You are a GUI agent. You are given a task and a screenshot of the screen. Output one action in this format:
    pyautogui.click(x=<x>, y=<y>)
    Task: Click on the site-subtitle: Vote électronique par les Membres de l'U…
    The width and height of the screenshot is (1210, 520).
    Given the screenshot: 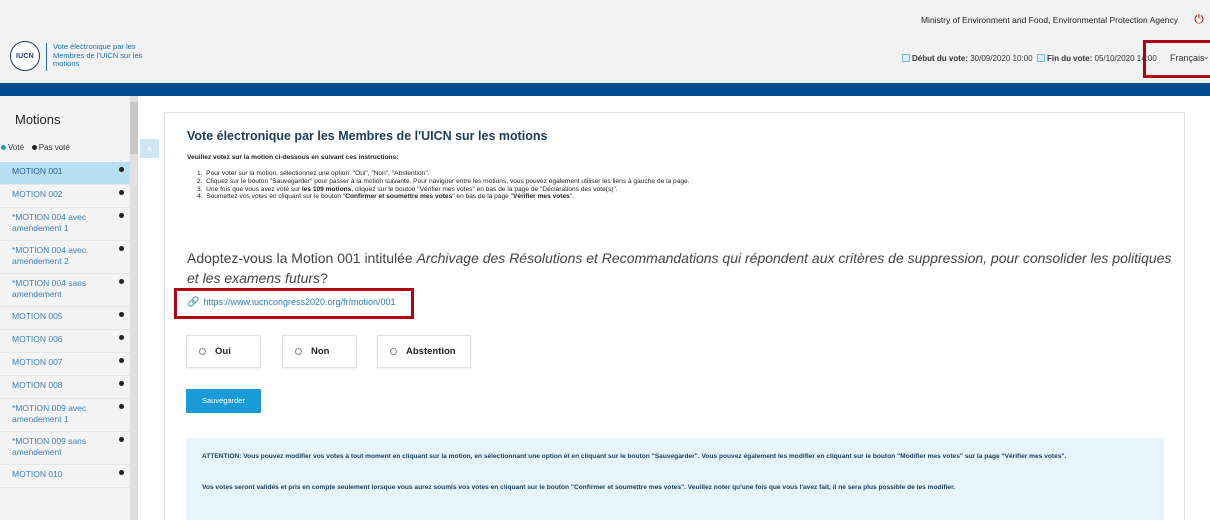 What is the action you would take?
    pyautogui.click(x=98, y=55)
    